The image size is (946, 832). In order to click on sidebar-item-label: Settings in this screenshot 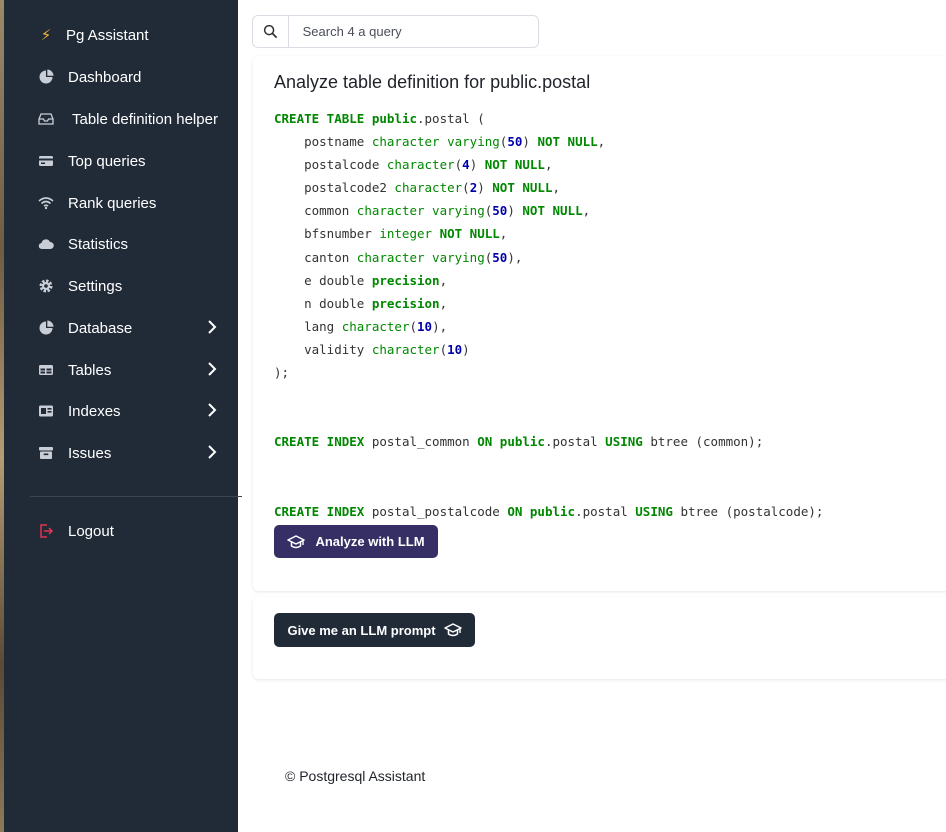, I will do `click(95, 286)`.